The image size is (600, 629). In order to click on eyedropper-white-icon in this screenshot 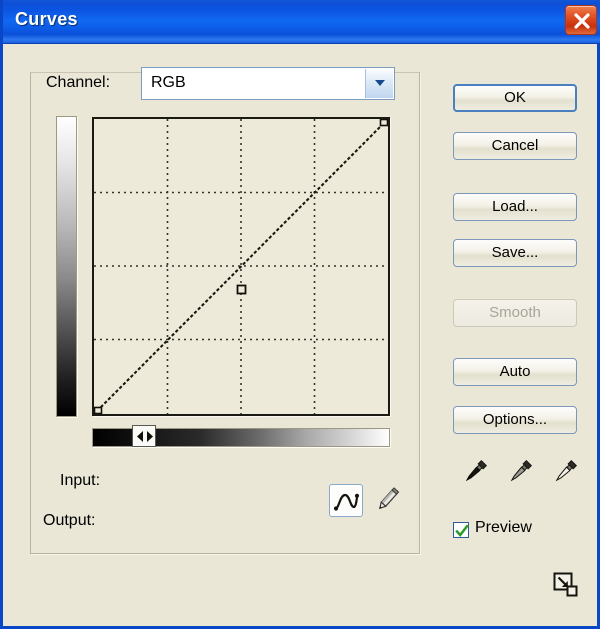, I will do `click(566, 470)`.